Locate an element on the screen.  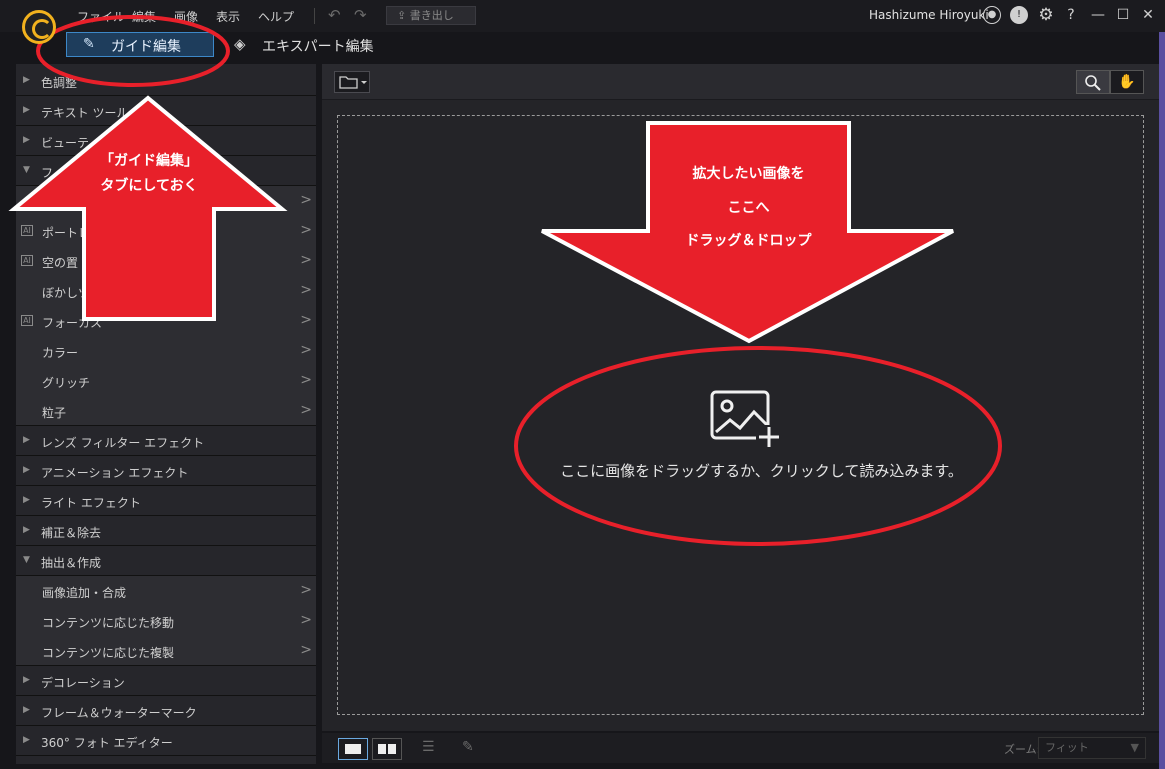
export-label: 書き出し is located at coordinates (431, 15).